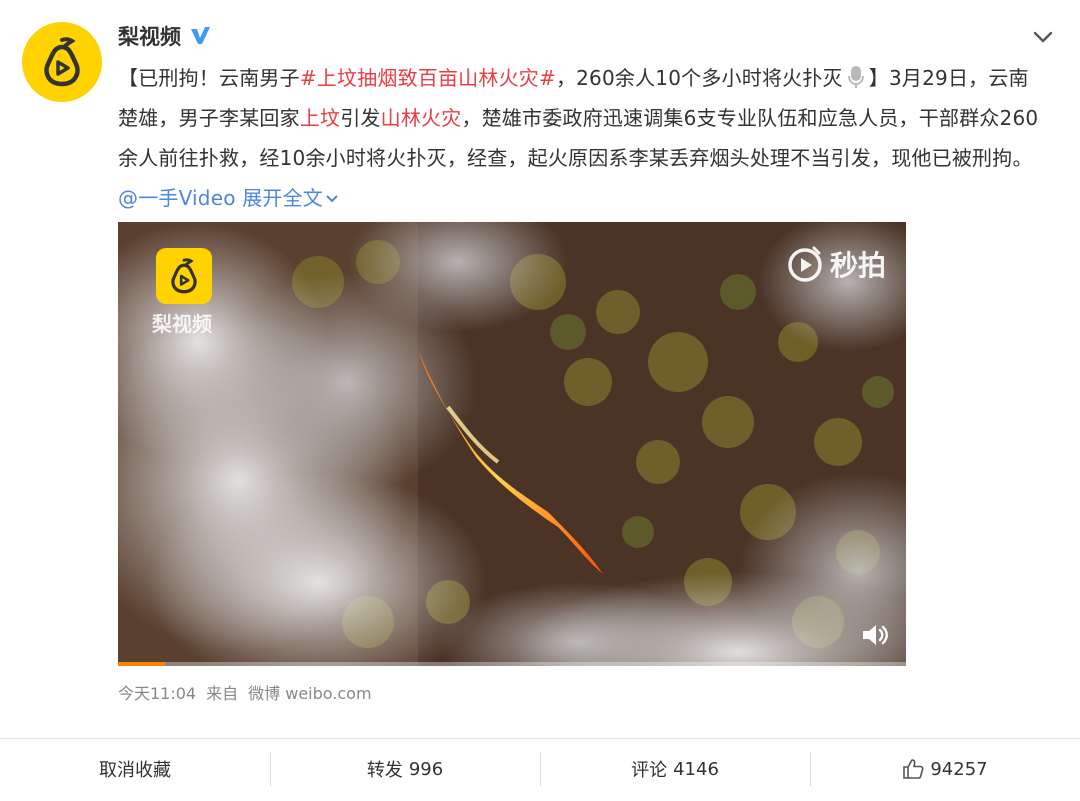  I want to click on miaopai-text: 秒拍, so click(857, 265).